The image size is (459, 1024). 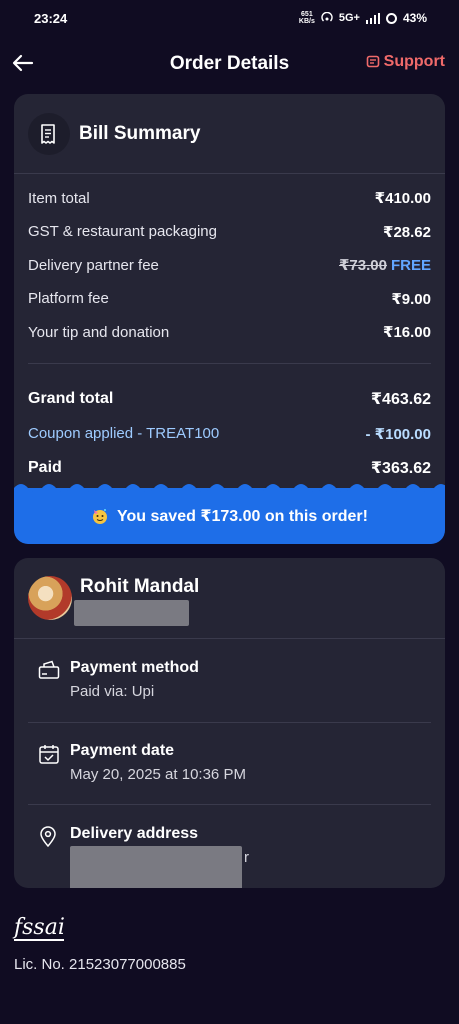 I want to click on status-time: 23:24, so click(x=51, y=18).